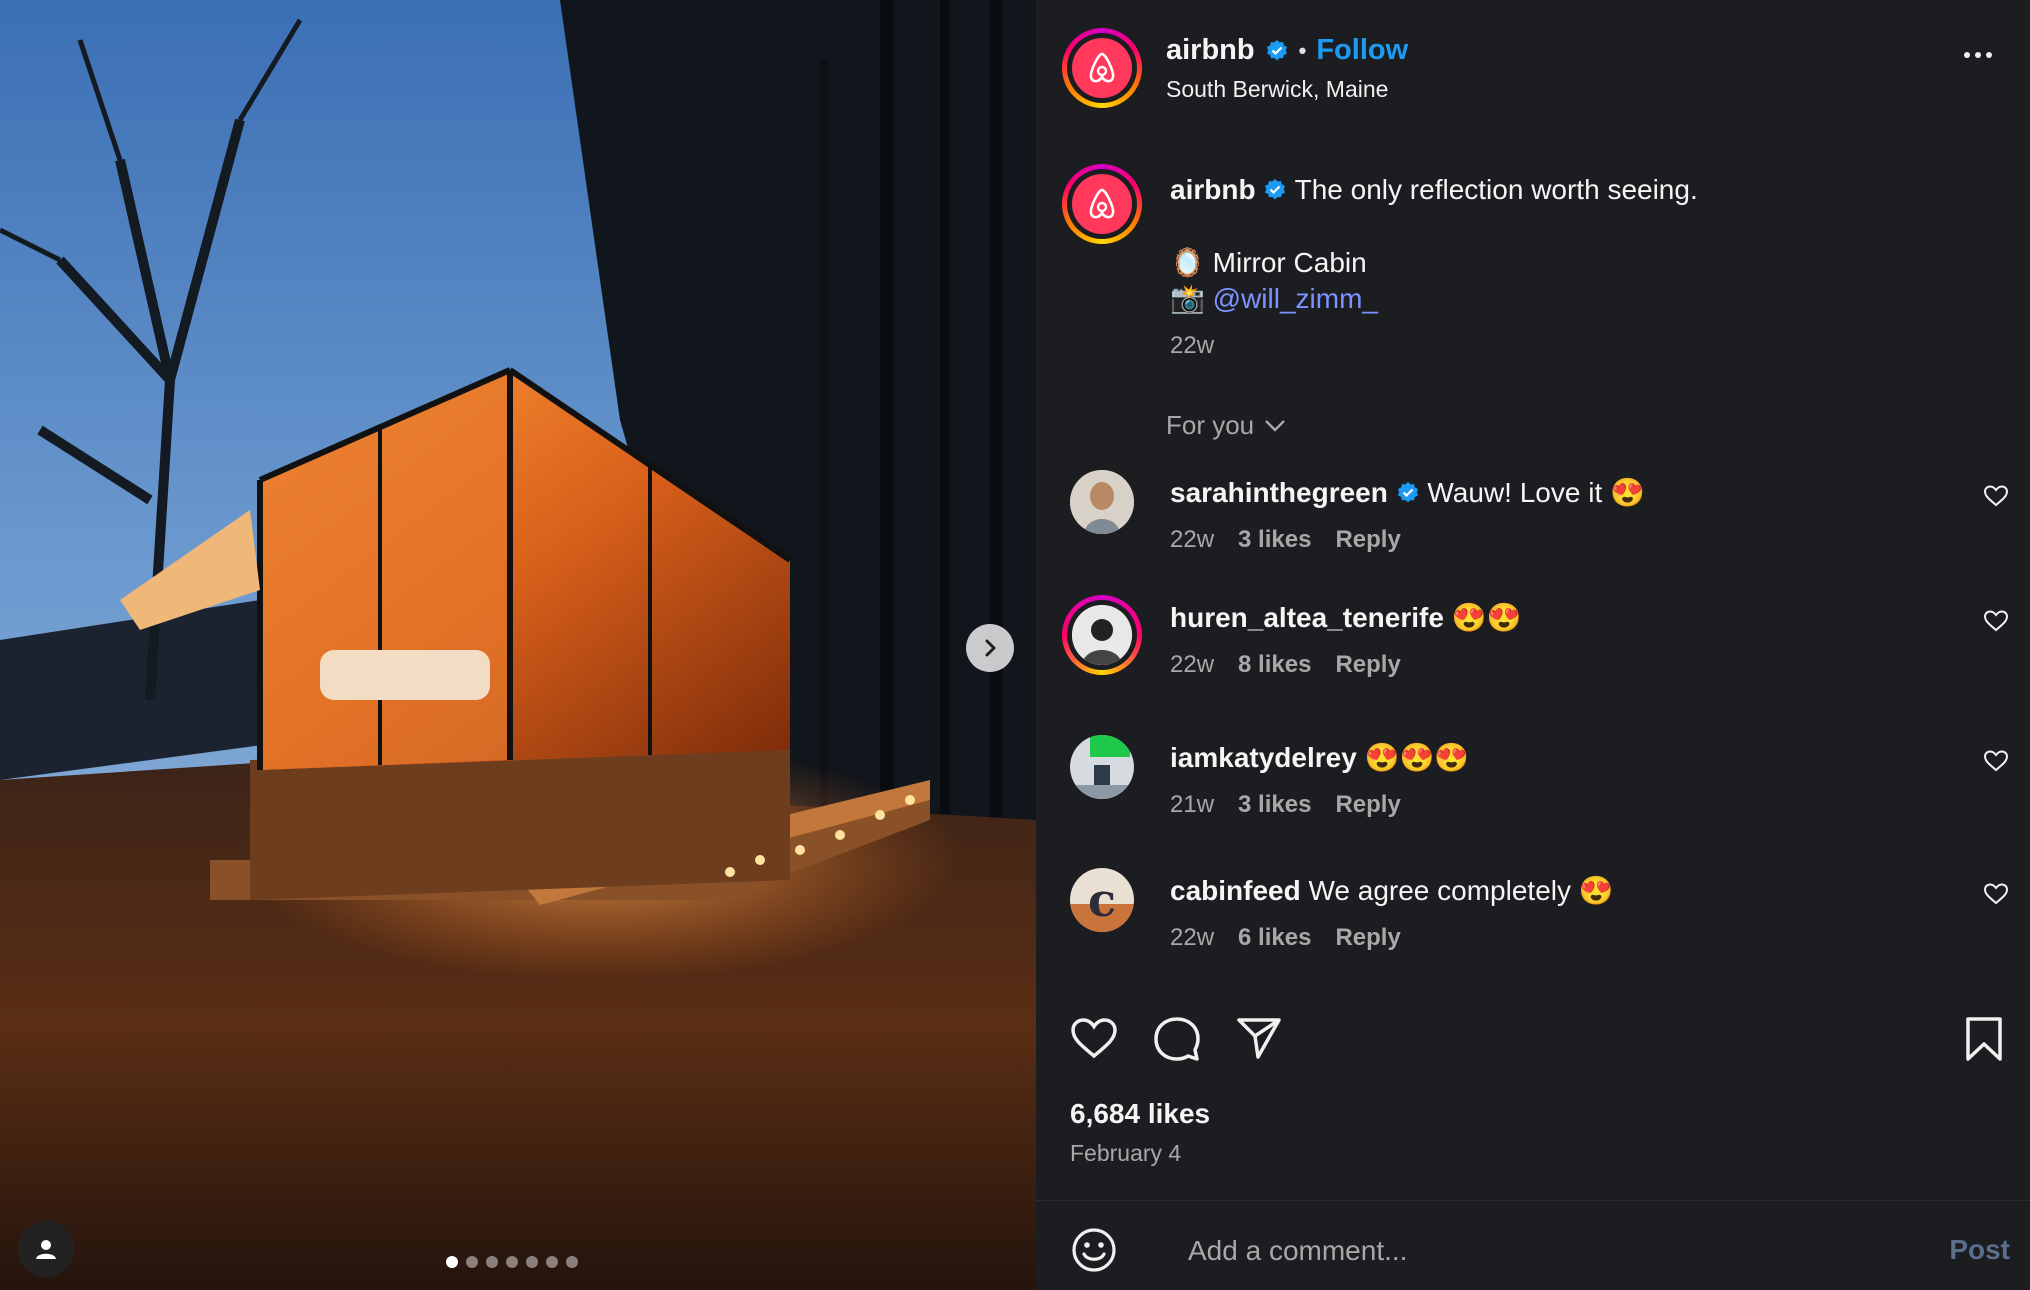 The image size is (2030, 1290). Describe the element at coordinates (1417, 757) in the screenshot. I see `comment-text: 😍😍😍` at that location.